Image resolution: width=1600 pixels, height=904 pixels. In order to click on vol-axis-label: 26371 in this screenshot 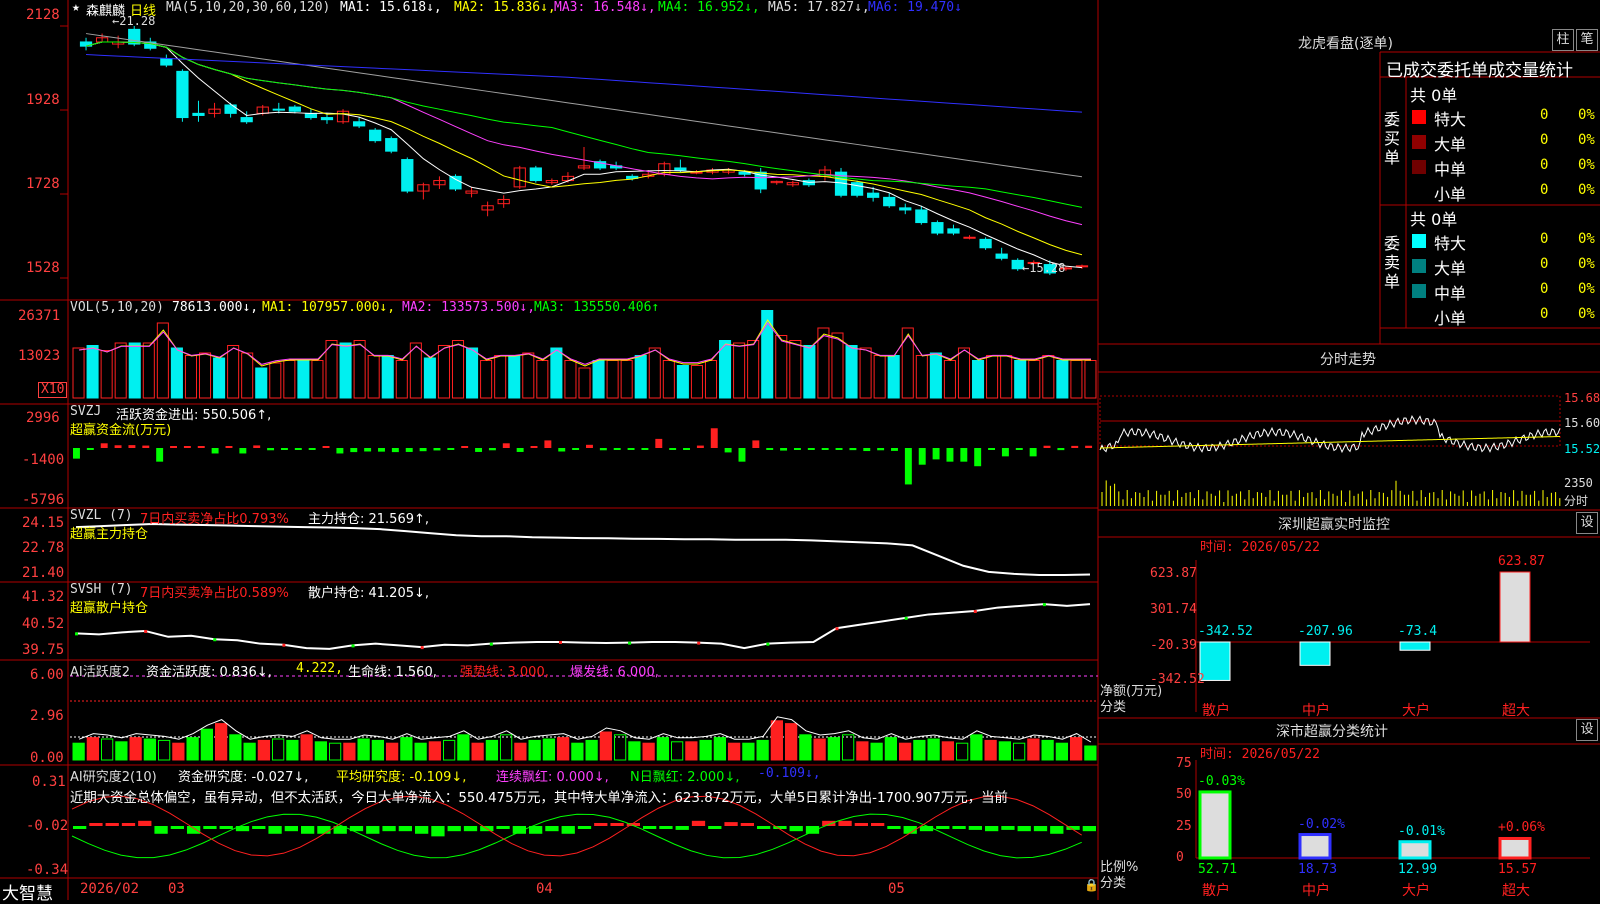, I will do `click(39, 316)`.